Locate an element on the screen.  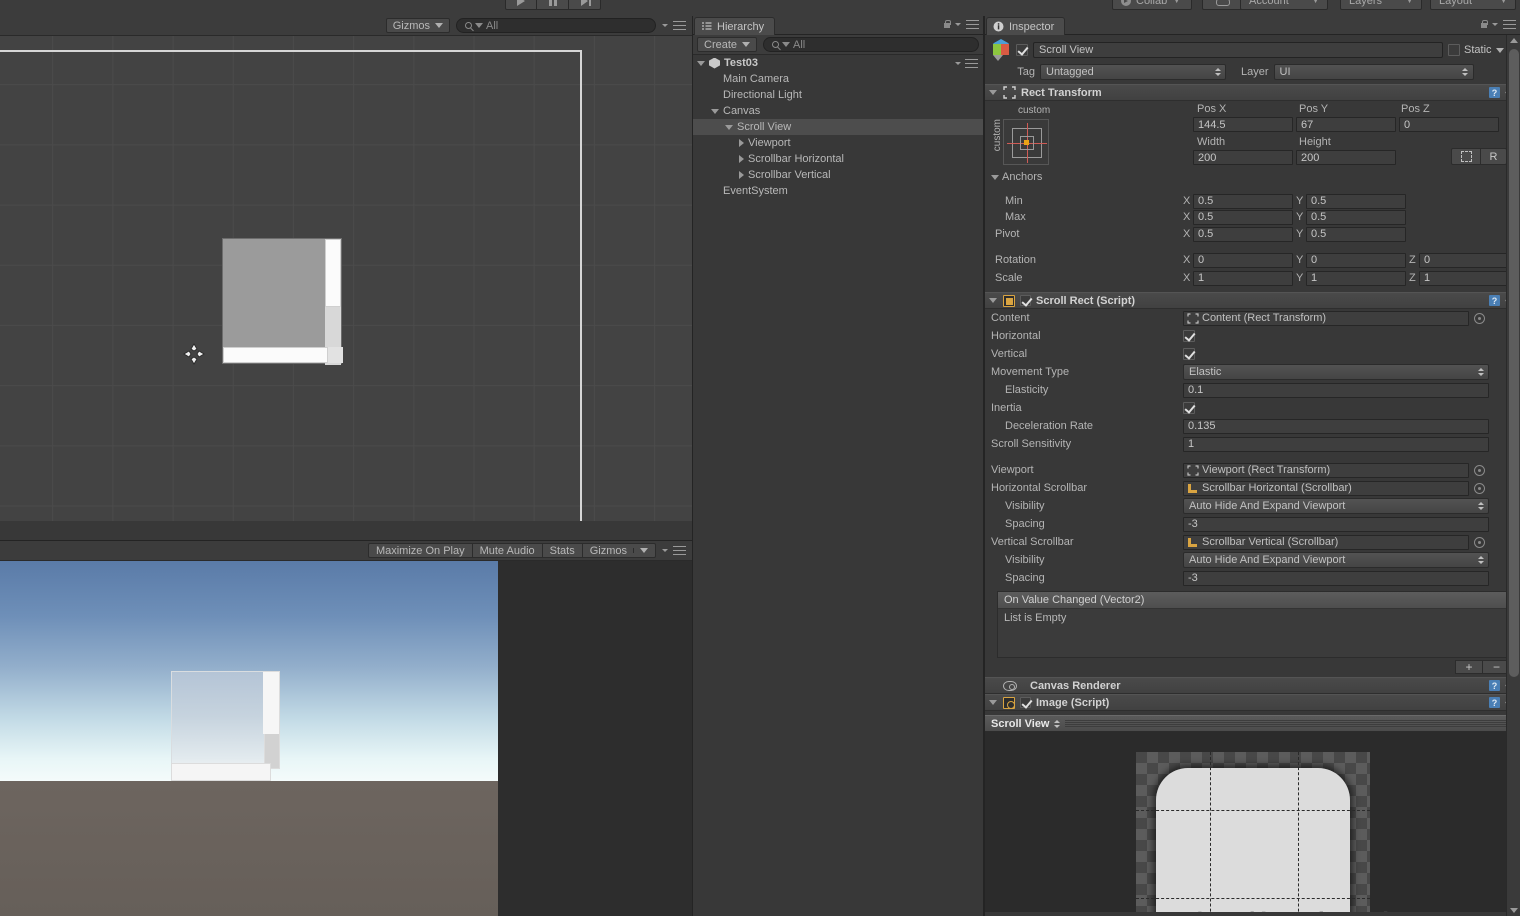
scale-x-input: 1 is located at coordinates (1243, 278).